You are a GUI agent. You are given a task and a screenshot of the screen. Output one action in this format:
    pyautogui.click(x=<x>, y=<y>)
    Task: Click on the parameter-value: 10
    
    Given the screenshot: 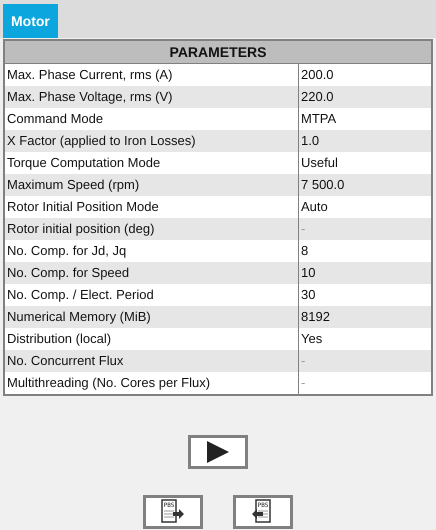 What is the action you would take?
    pyautogui.click(x=365, y=273)
    